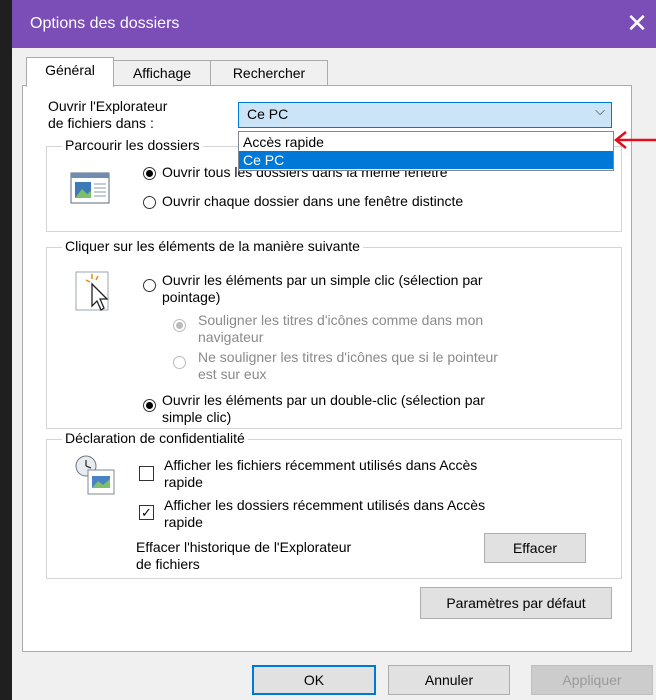 Image resolution: width=656 pixels, height=700 pixels. I want to click on underline-hover-label-line2: est sur eux, so click(232, 374).